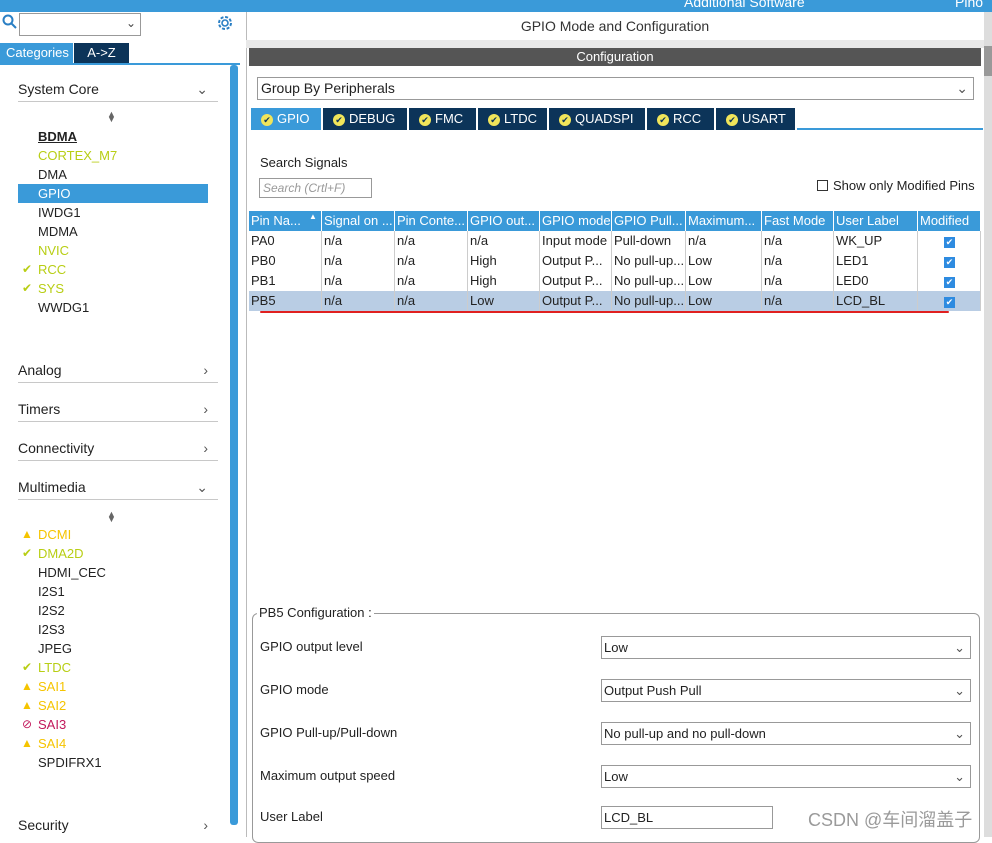  I want to click on tab-quadspi: ✔ QUADSPI, so click(598, 119).